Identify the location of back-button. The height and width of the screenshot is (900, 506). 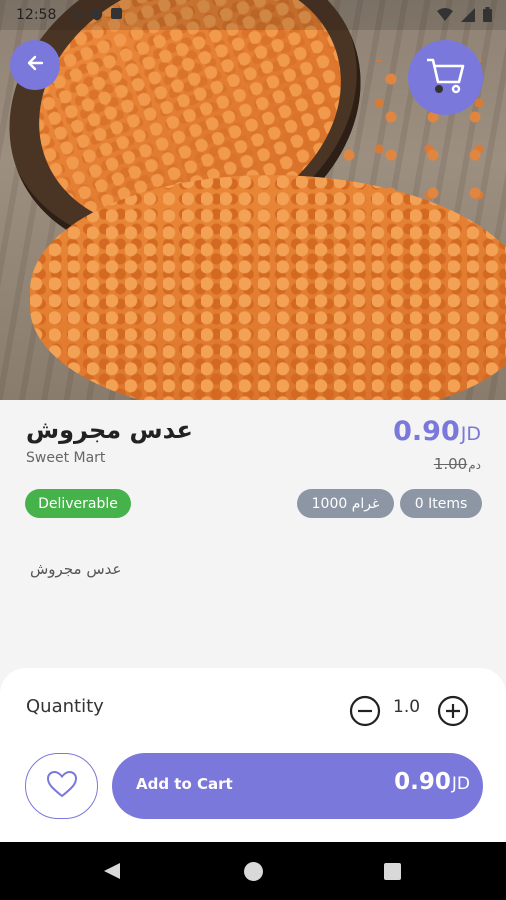
(35, 65).